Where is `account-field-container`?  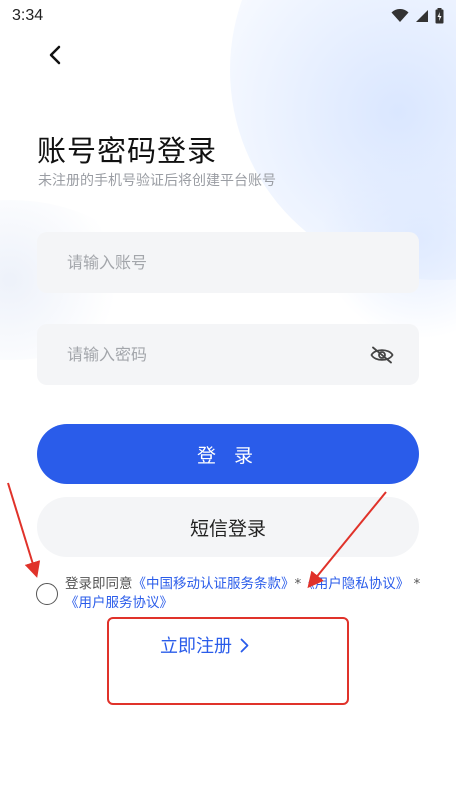 account-field-container is located at coordinates (228, 262).